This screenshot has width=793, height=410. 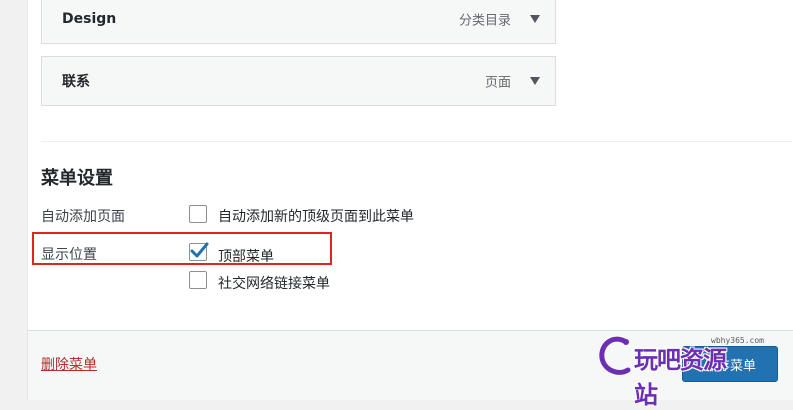 I want to click on menu-item-contact: 联系 页面, so click(x=298, y=81).